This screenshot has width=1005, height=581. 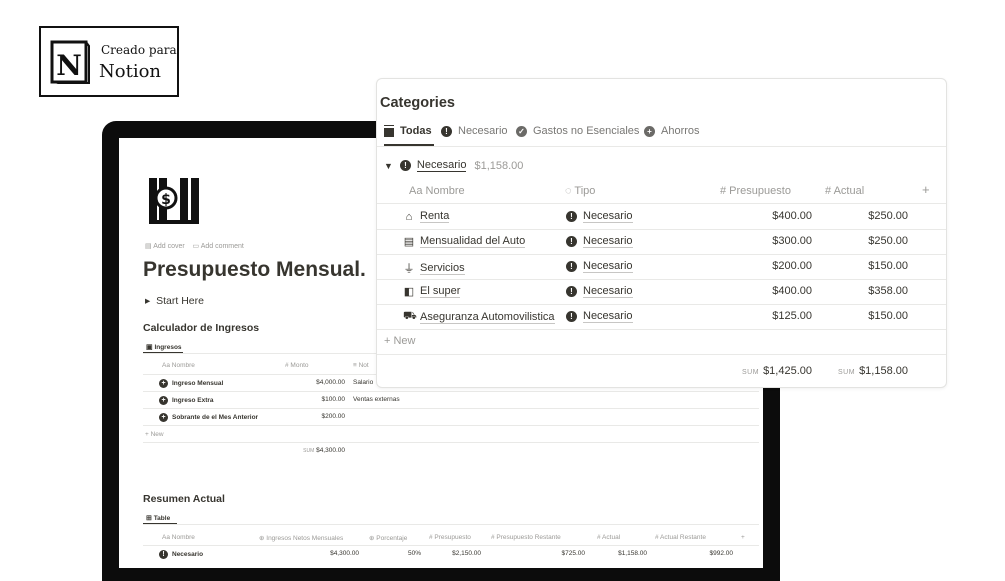 What do you see at coordinates (333, 416) in the screenshot?
I see `amount-cell: $200.00` at bounding box center [333, 416].